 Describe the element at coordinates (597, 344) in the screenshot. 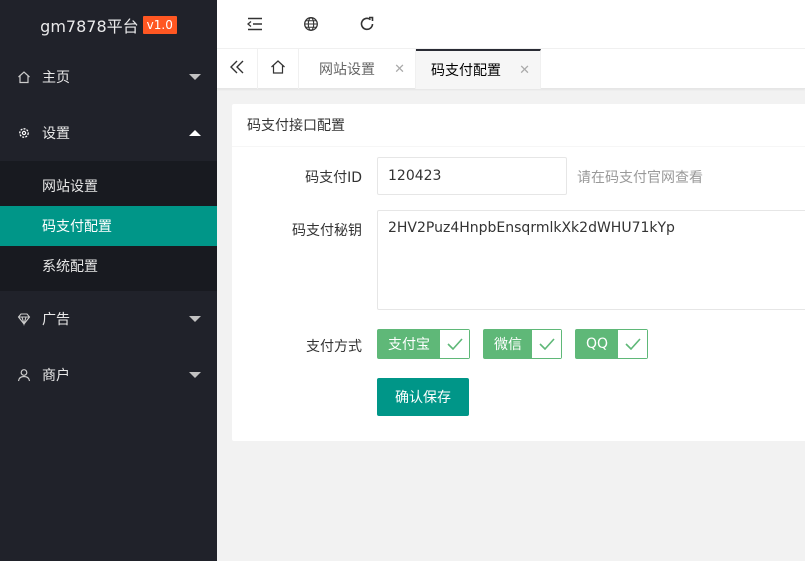

I see `checkbox-label: QQ` at that location.